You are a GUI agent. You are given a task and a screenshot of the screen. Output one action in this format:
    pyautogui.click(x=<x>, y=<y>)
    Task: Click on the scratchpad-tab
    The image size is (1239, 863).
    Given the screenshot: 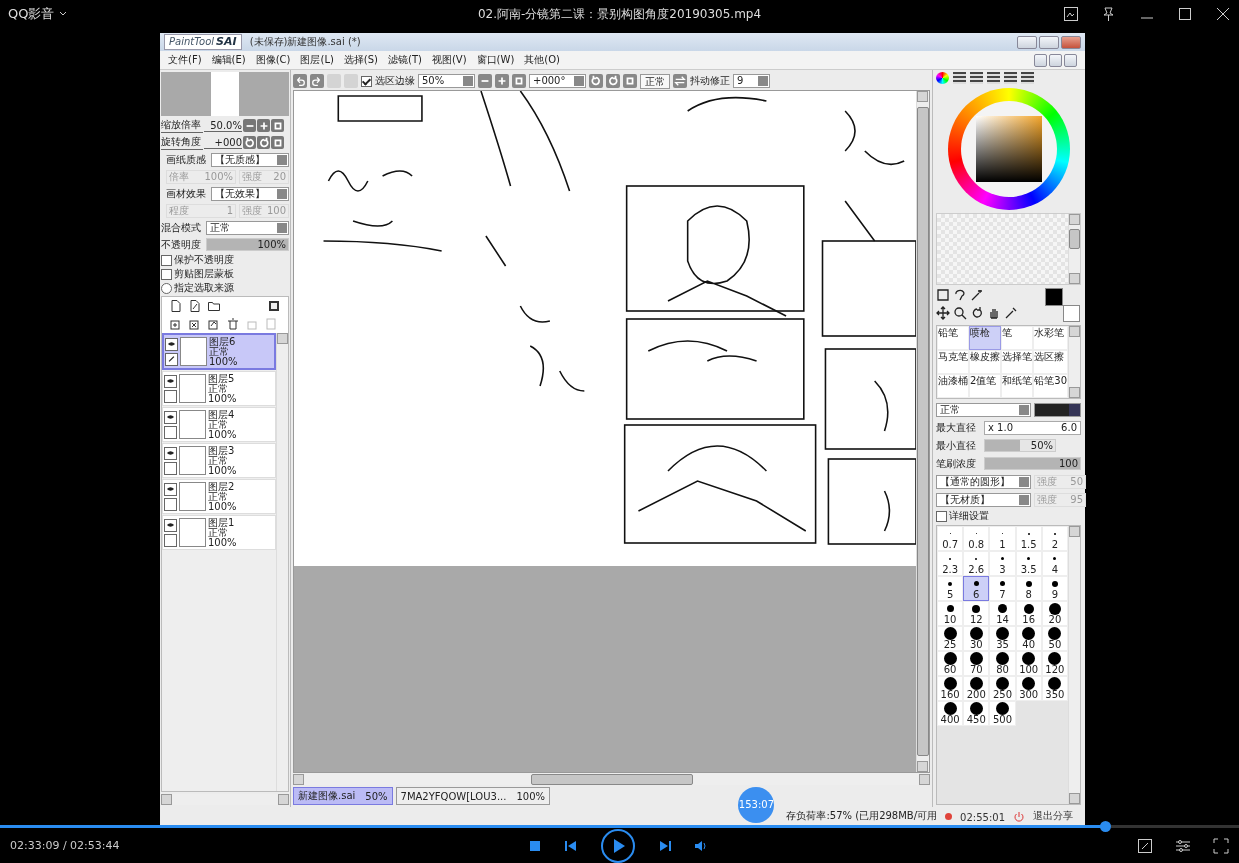 What is the action you would take?
    pyautogui.click(x=1027, y=78)
    